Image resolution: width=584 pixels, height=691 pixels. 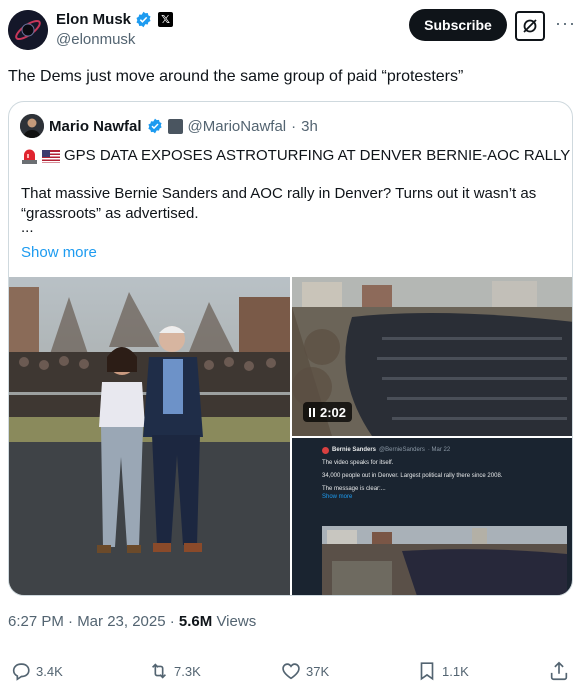 I want to click on rally-crowd-video: 2:02, so click(x=432, y=356).